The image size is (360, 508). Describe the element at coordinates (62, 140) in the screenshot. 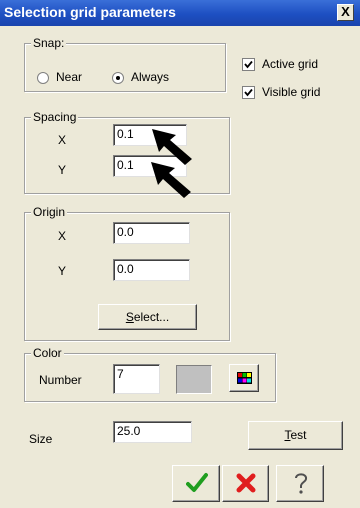

I see `spacing-x-label: X` at that location.